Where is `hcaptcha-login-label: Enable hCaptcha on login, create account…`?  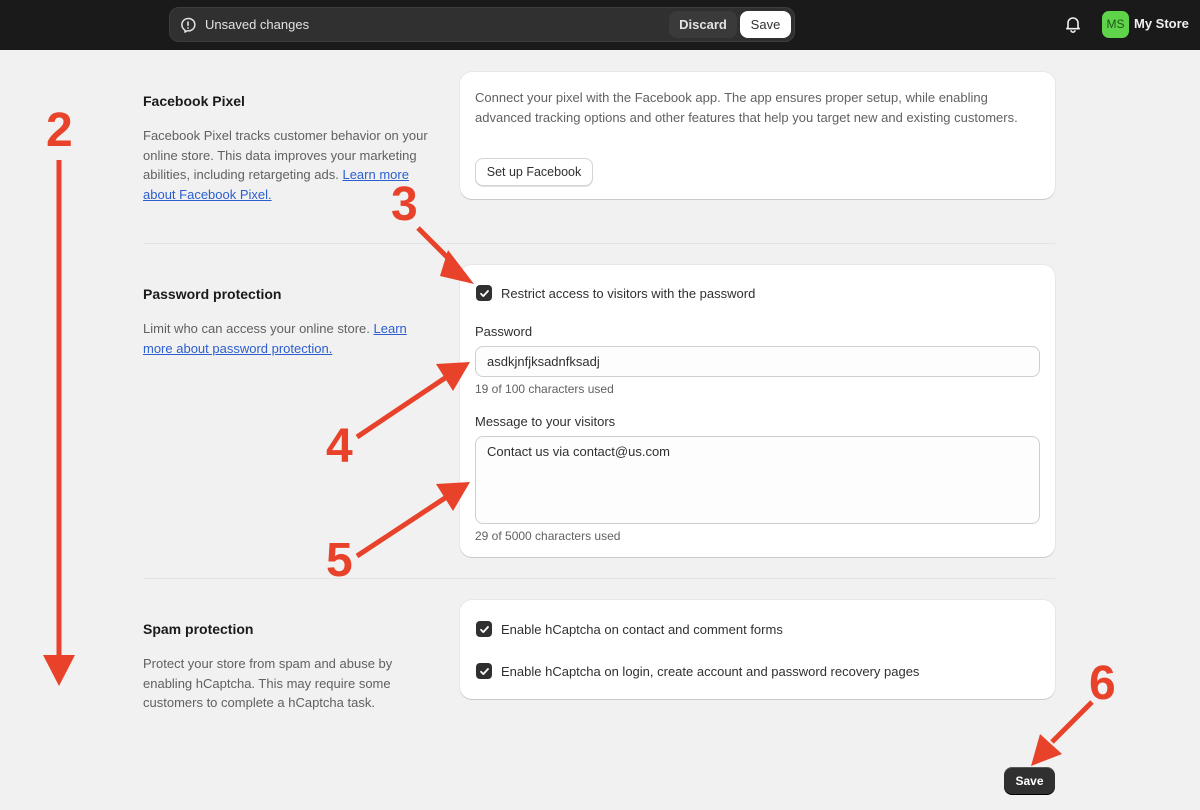 hcaptcha-login-label: Enable hCaptcha on login, create account… is located at coordinates (710, 671).